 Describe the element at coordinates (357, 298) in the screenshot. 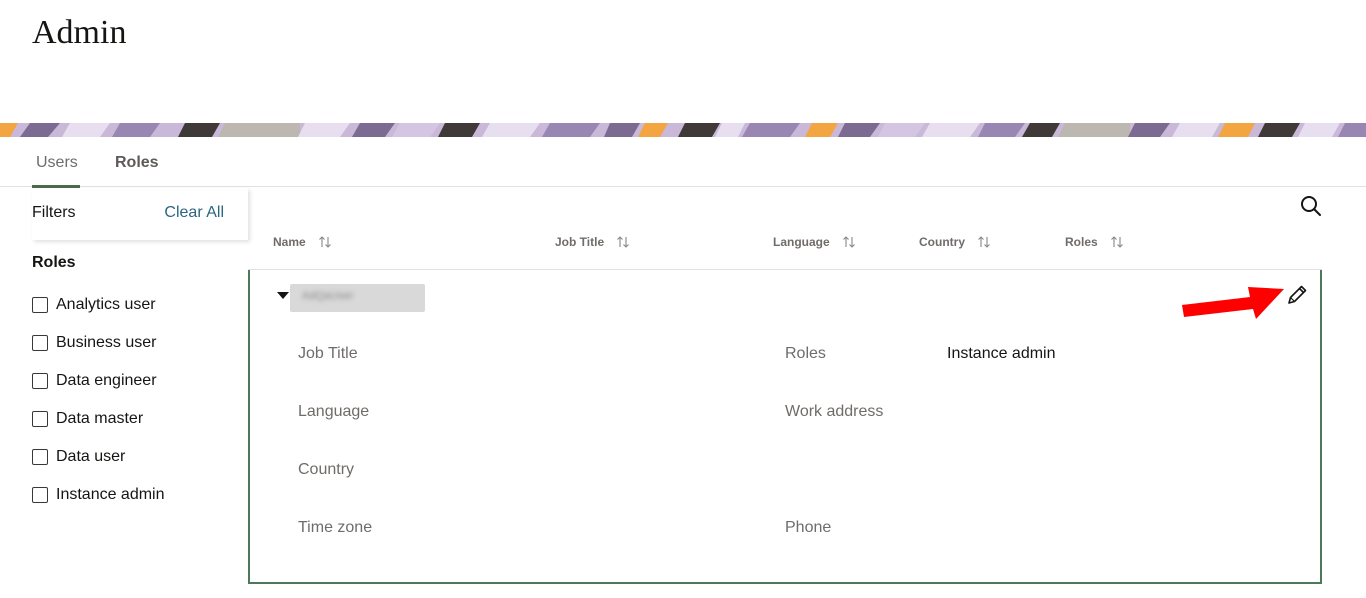

I see `redacted-user-name: AdQaUser` at that location.